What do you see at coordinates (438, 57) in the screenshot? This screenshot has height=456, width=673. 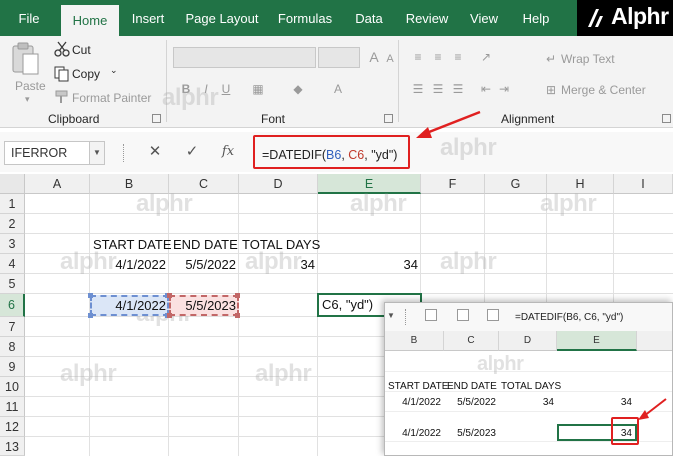 I see `align-middle-icon: ≡` at bounding box center [438, 57].